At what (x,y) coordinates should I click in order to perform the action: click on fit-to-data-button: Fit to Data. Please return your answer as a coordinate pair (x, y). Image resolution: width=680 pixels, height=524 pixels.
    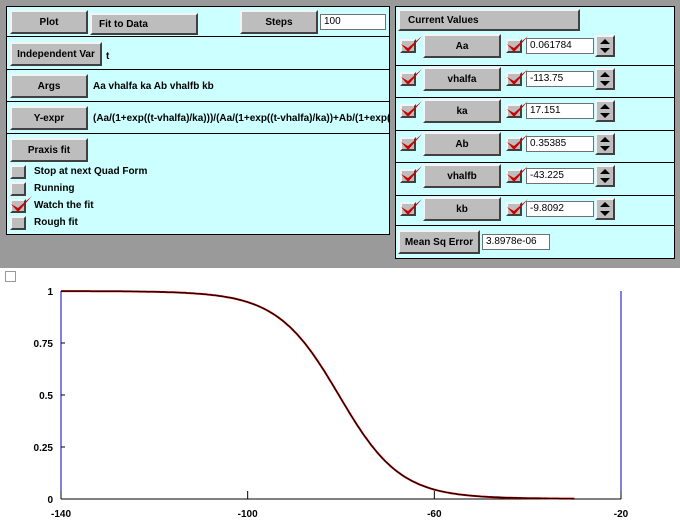
    Looking at the image, I should click on (144, 24).